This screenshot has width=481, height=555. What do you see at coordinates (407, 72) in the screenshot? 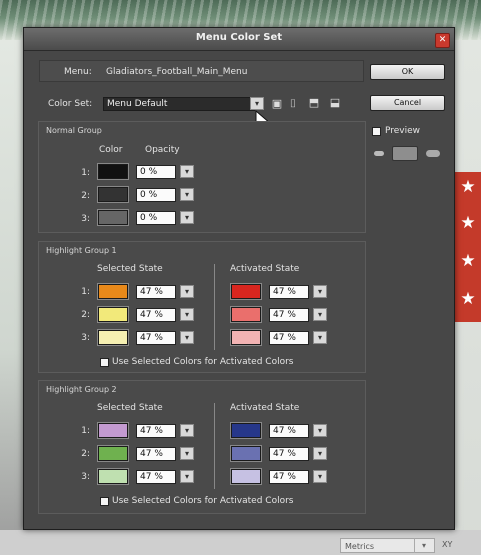
I see `ok-button: OK` at bounding box center [407, 72].